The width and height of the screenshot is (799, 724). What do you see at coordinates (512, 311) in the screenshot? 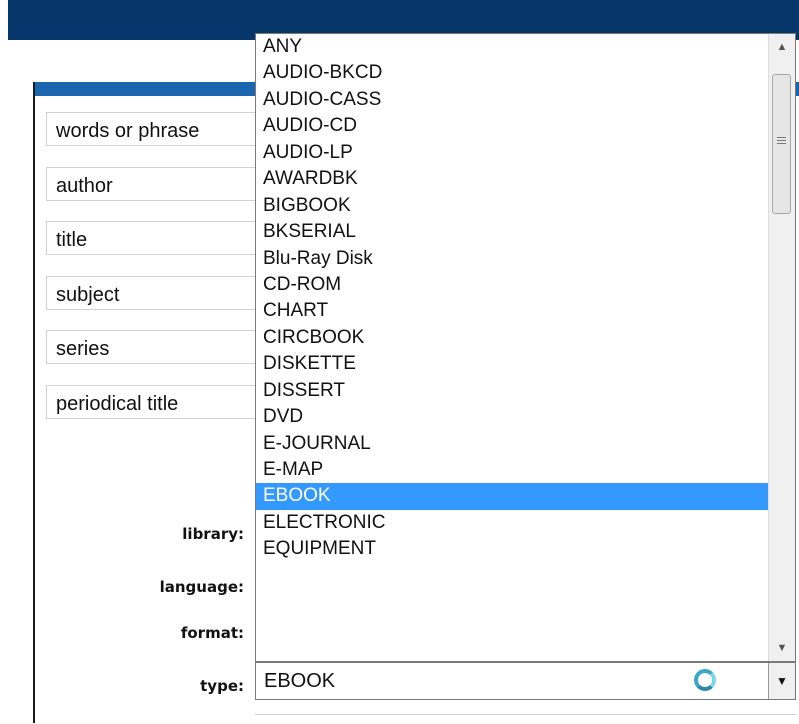
I see `type-option: CHART` at bounding box center [512, 311].